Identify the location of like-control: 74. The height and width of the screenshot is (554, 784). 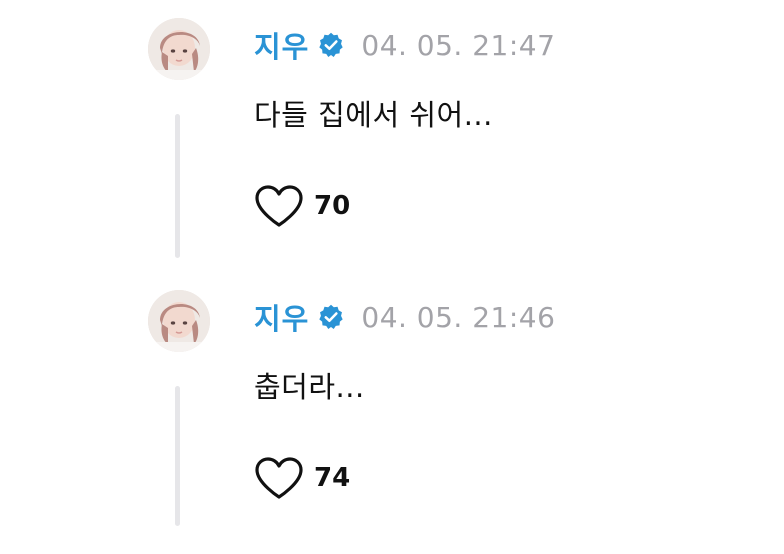
(302, 478).